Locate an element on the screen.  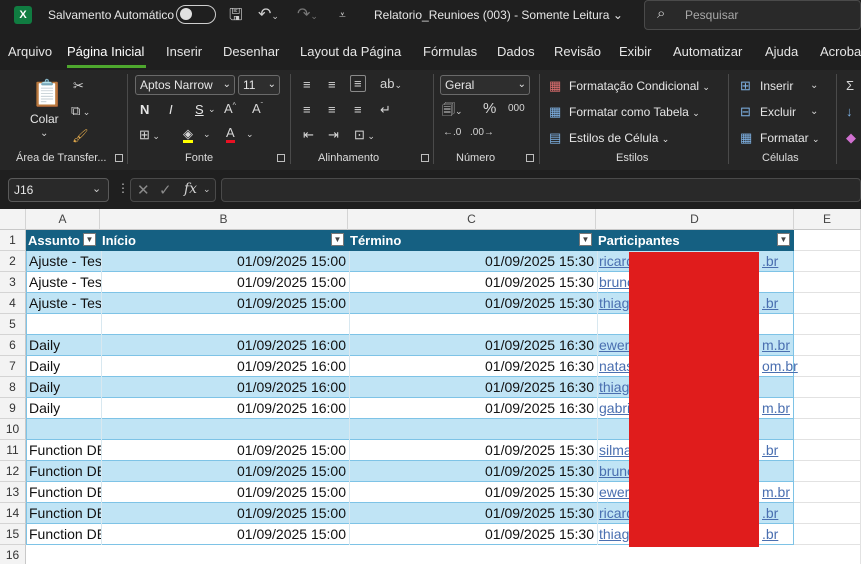
row-header: 11 is located at coordinates (13, 450).